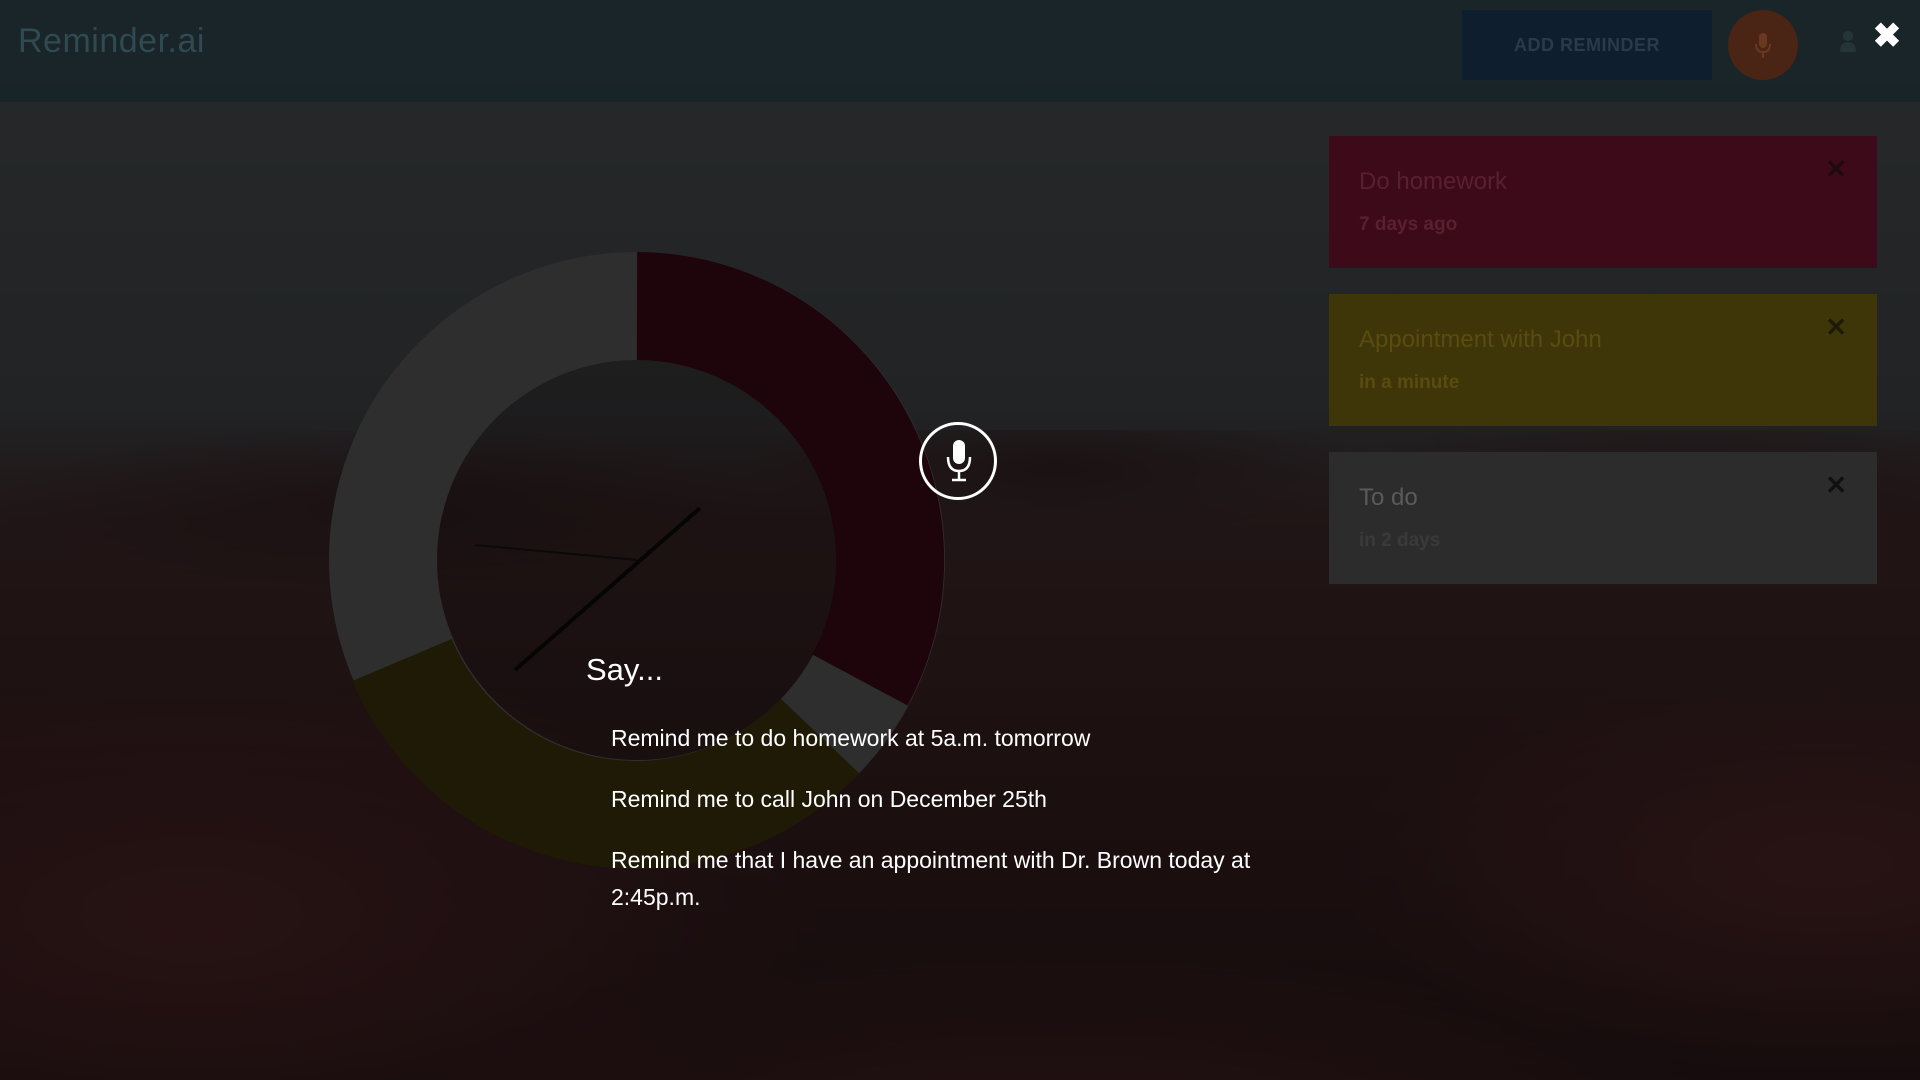 The width and height of the screenshot is (1920, 1080). Describe the element at coordinates (1408, 224) in the screenshot. I see `reminder-time: 7 days ago` at that location.